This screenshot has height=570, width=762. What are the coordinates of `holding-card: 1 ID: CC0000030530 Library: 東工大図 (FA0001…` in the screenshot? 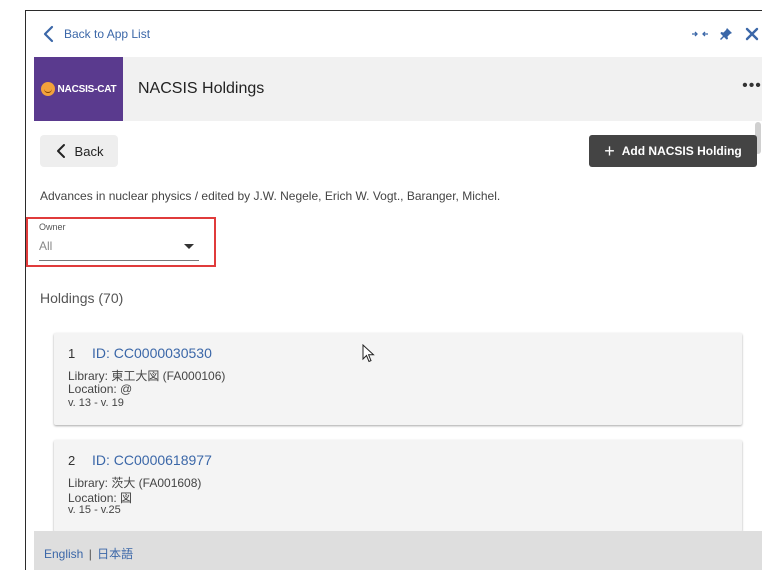 It's located at (398, 379).